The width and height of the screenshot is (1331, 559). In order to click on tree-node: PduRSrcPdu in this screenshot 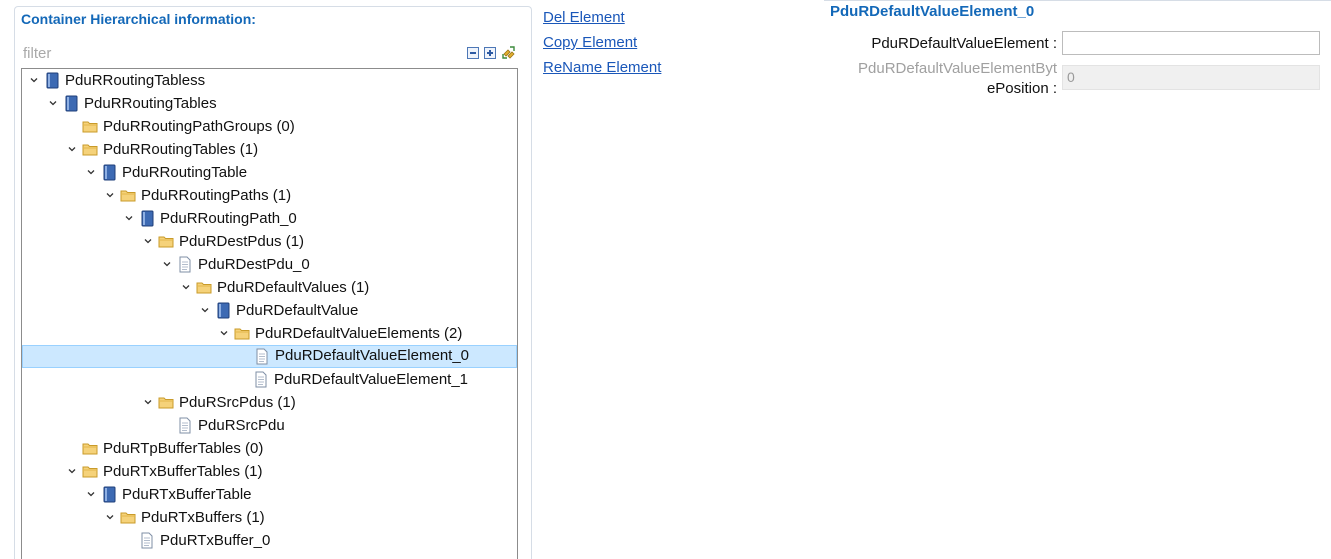, I will do `click(269, 425)`.